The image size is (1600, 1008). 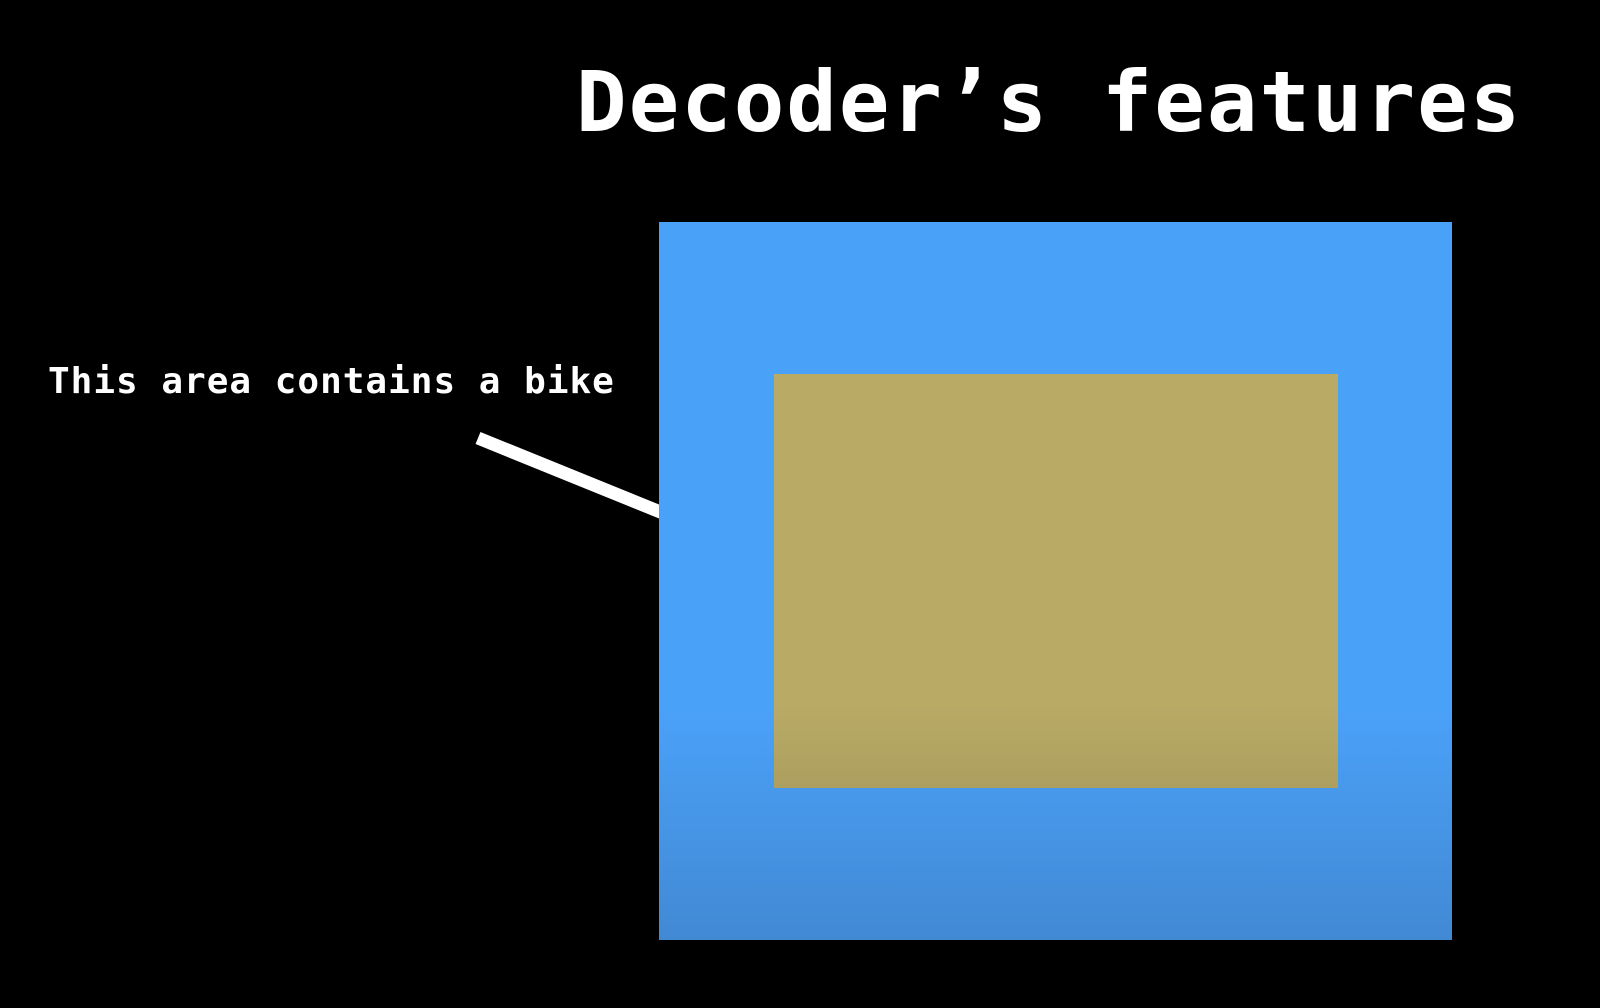 What do you see at coordinates (1049, 102) in the screenshot?
I see `slide-title: Decoder’s features` at bounding box center [1049, 102].